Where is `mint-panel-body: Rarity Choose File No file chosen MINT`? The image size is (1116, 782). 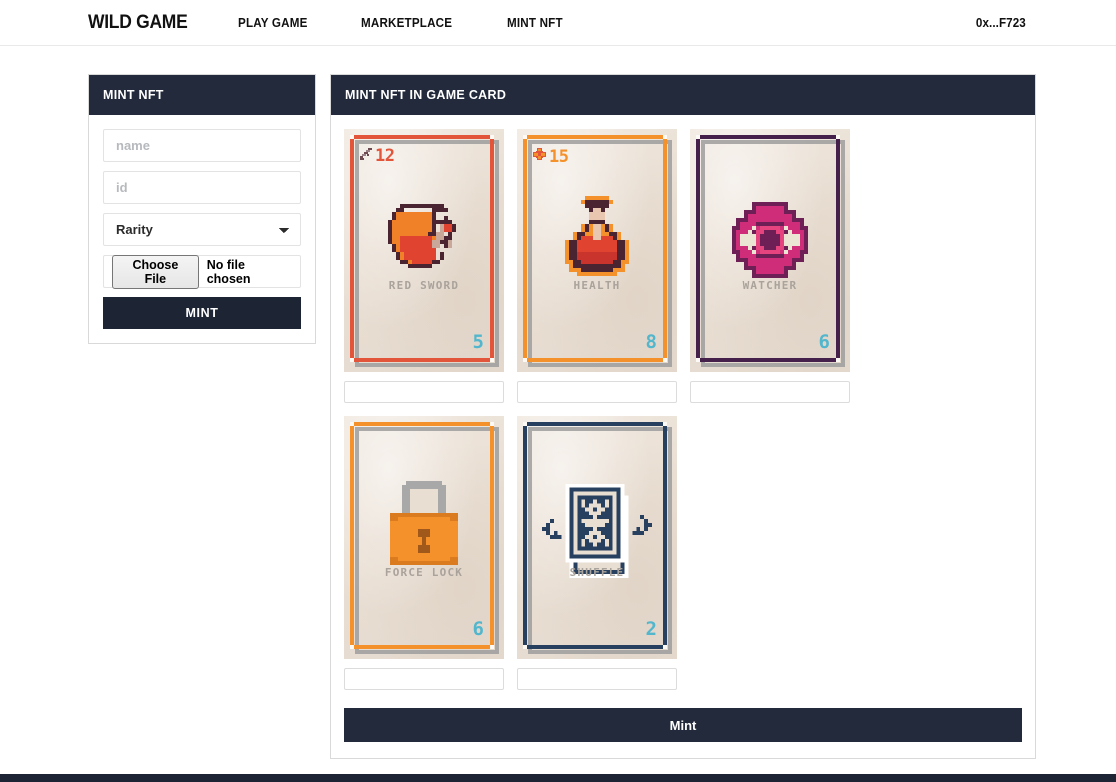 mint-panel-body: Rarity Choose File No file chosen MINT is located at coordinates (202, 229).